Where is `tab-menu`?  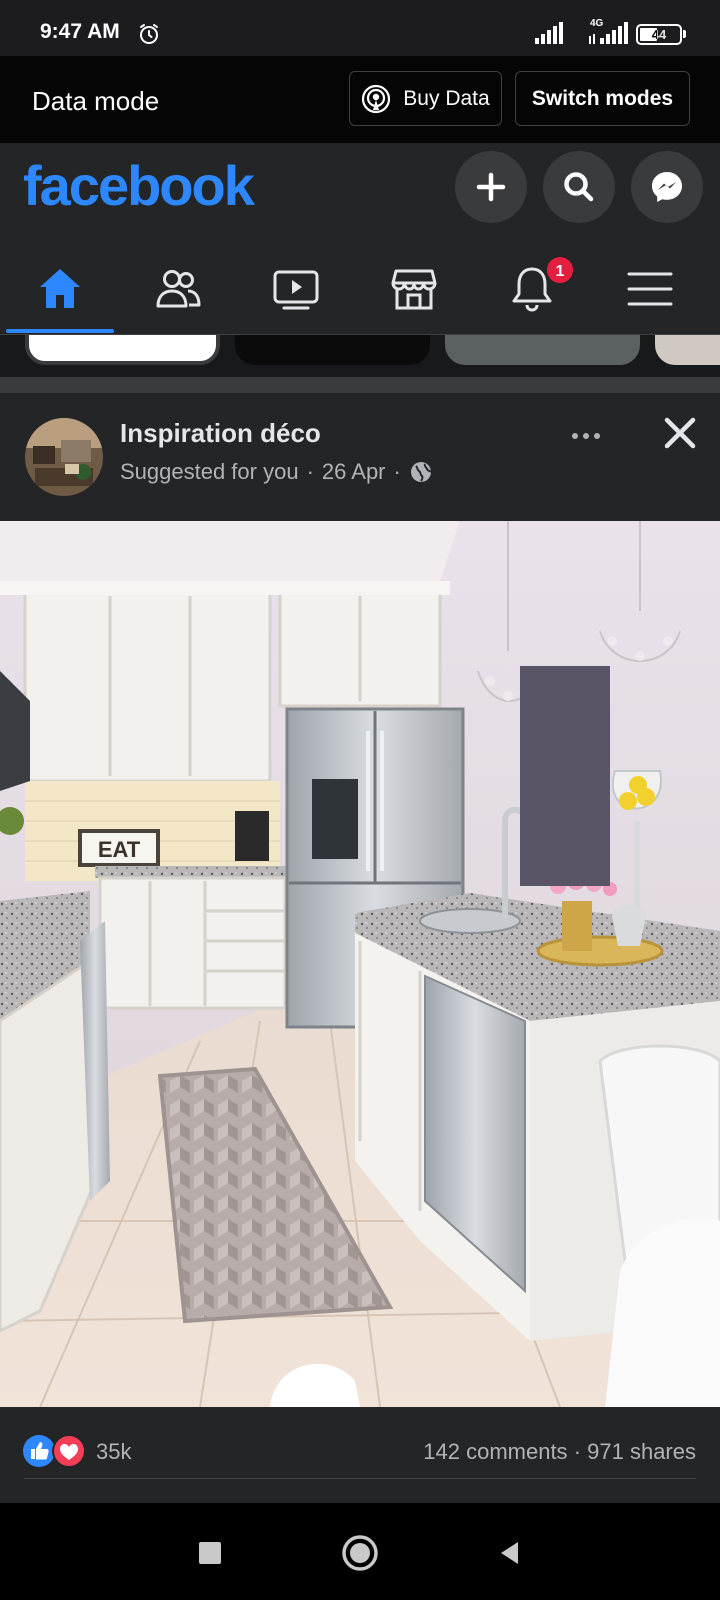
tab-menu is located at coordinates (650, 289).